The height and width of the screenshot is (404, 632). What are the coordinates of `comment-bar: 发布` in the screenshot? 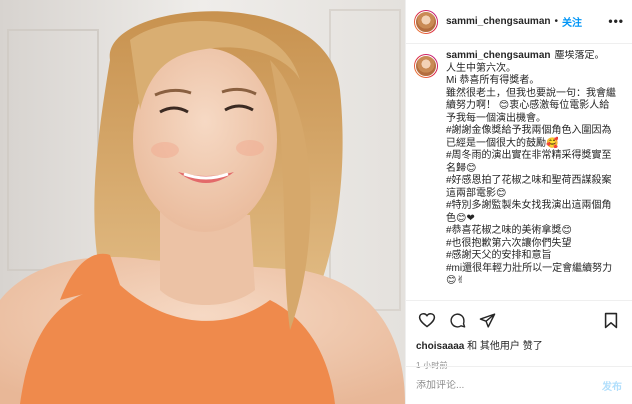 It's located at (519, 385).